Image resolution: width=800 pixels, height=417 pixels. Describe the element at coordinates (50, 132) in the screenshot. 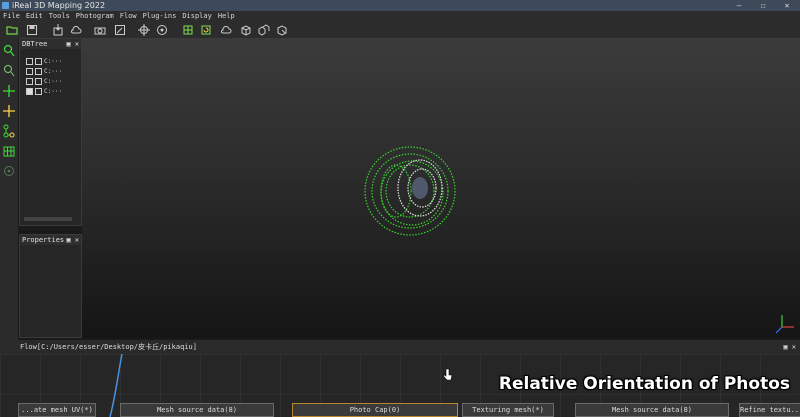

I see `dbtree-panel: DBTree ▣ ✕ C:··· C:··· C:··· C:···` at that location.